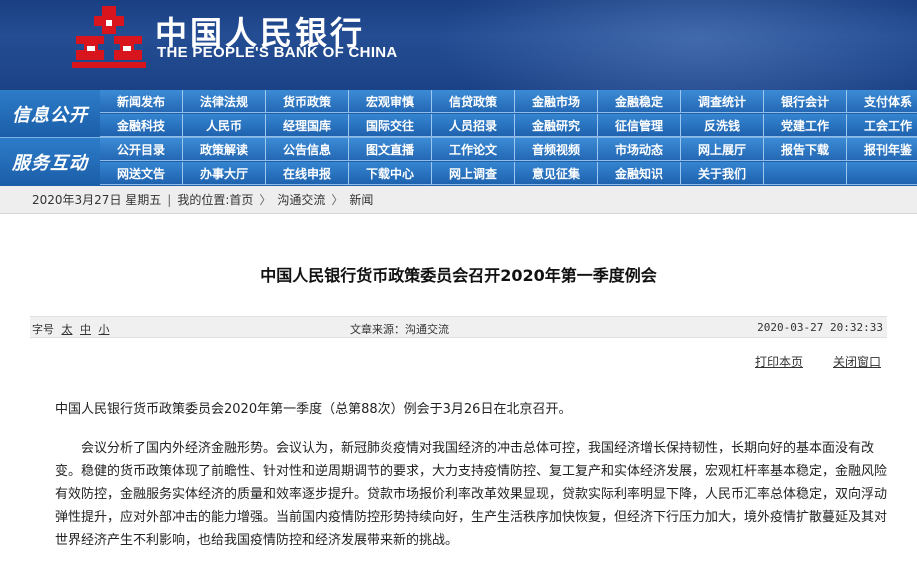 This screenshot has height=561, width=917. I want to click on font-size-large-link: 太, so click(67, 329).